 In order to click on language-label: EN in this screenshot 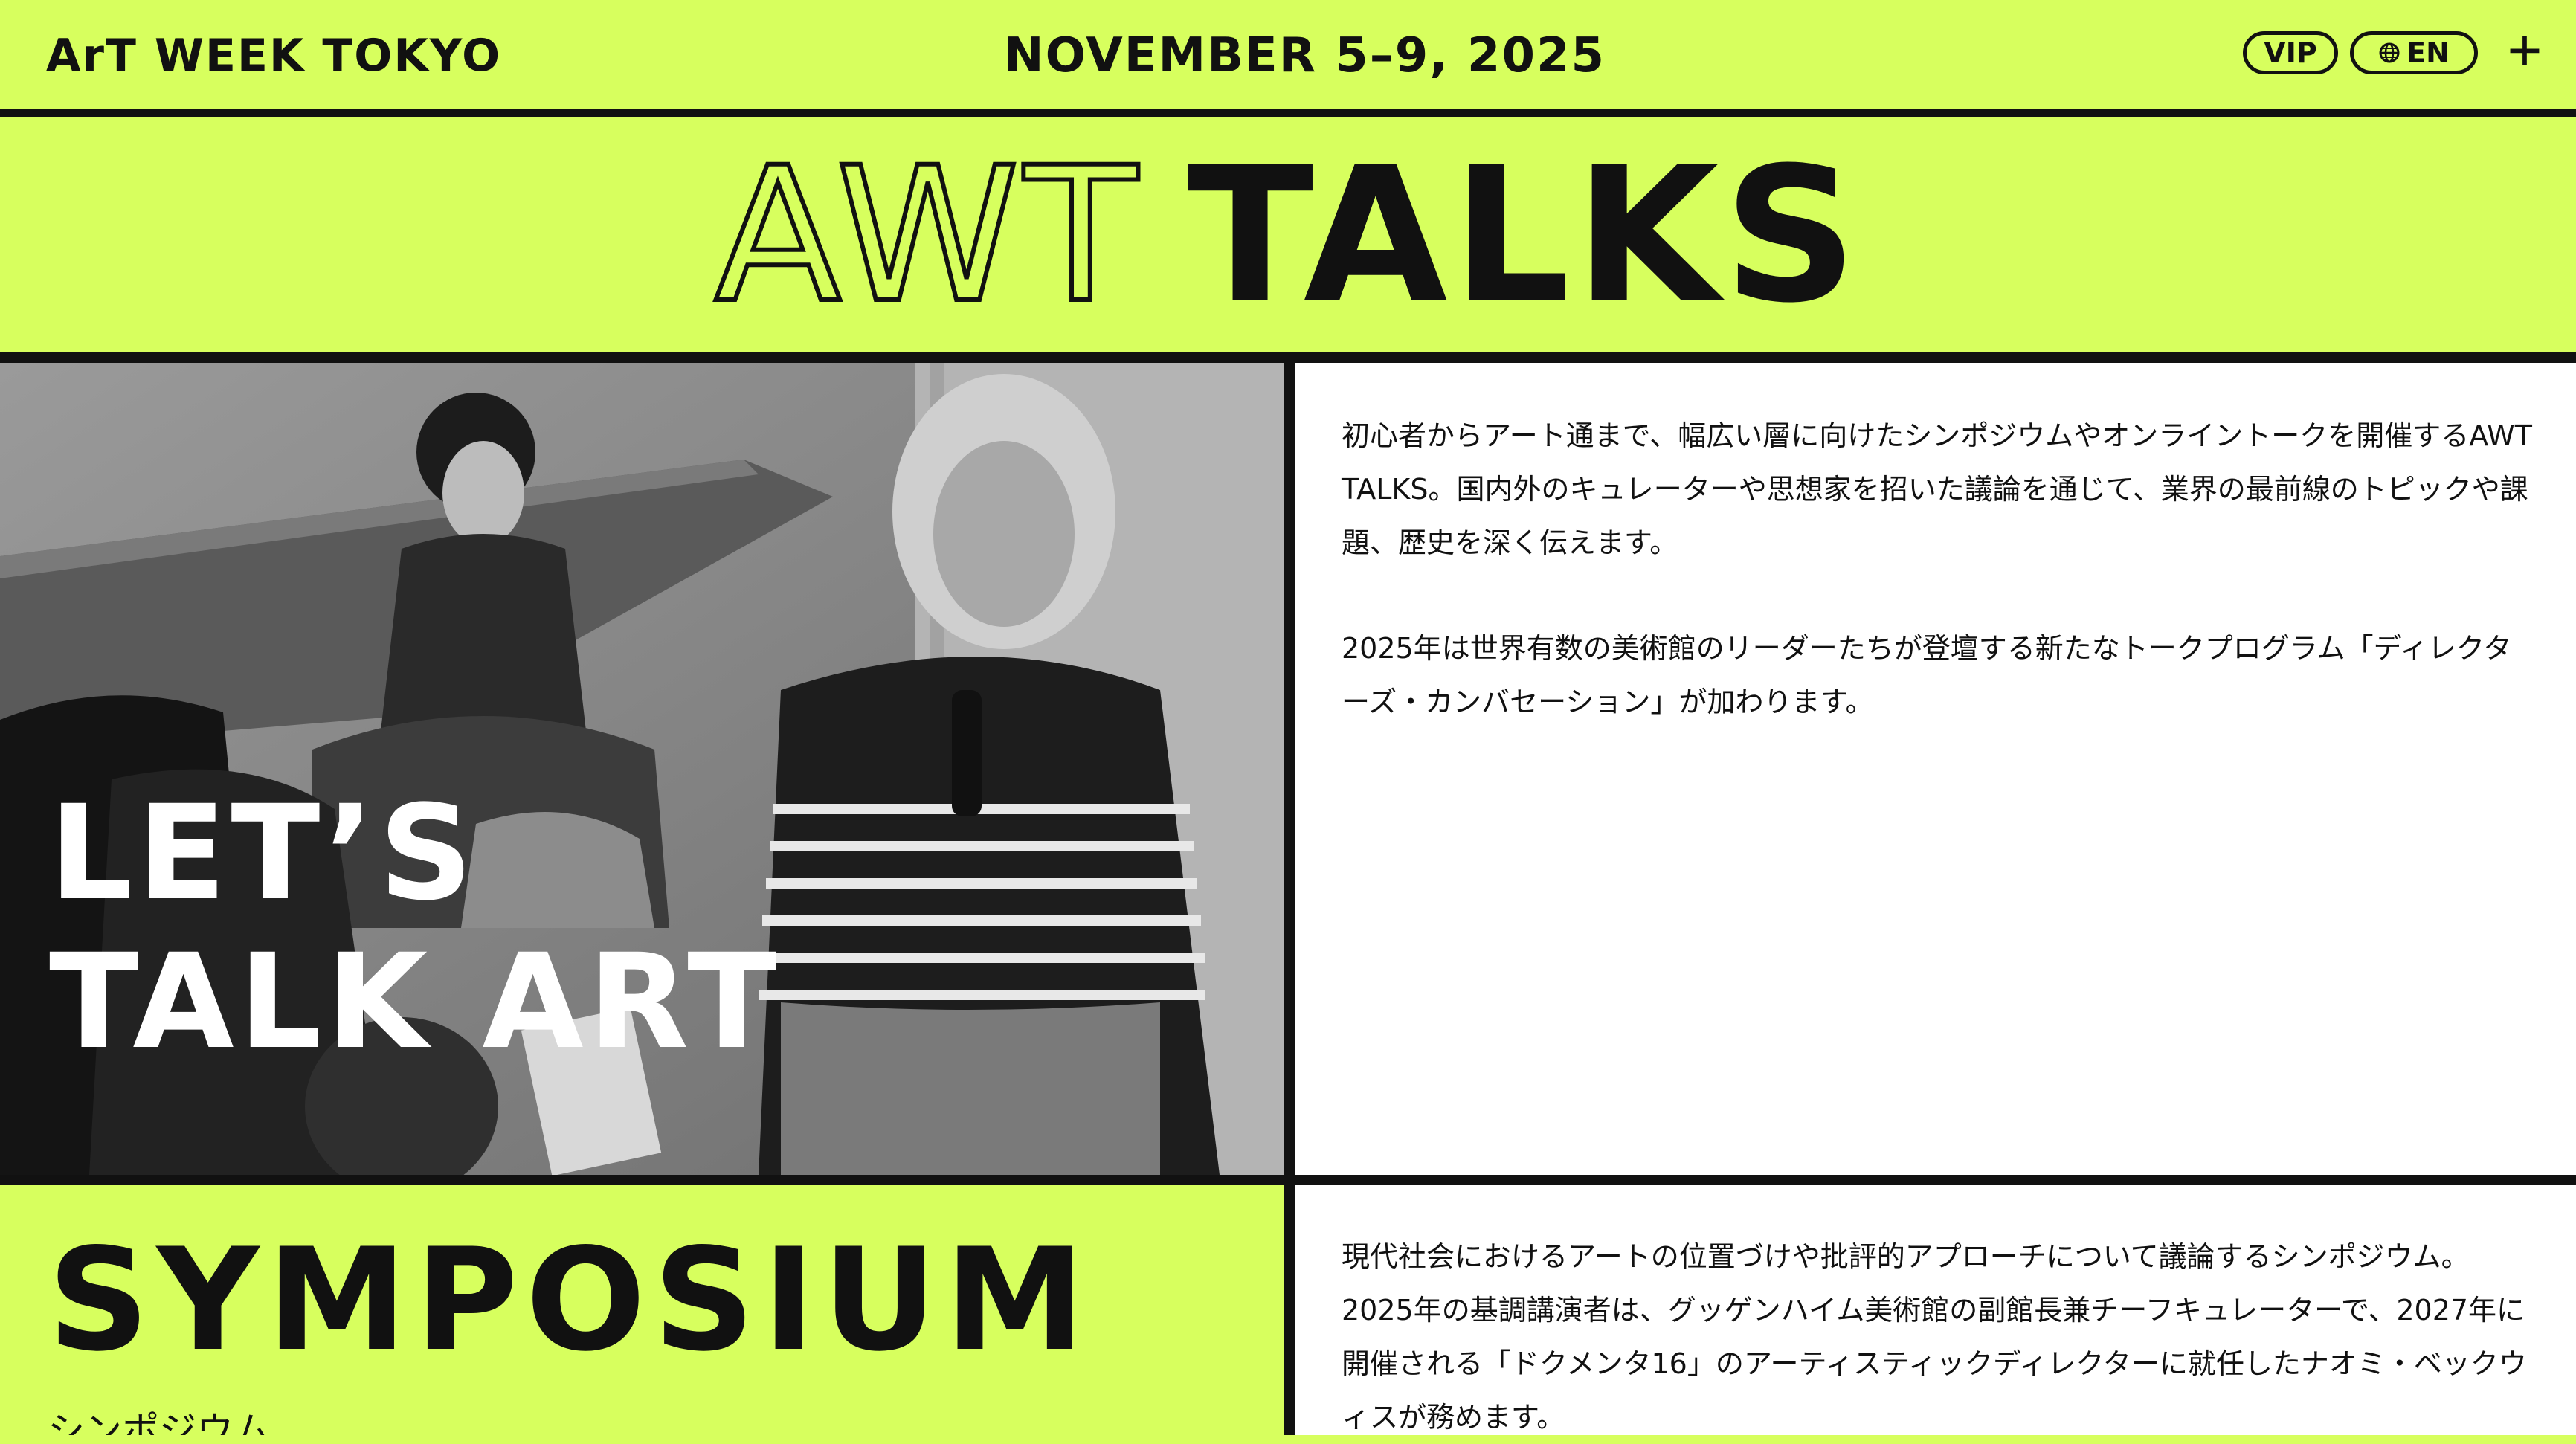, I will do `click(2428, 52)`.